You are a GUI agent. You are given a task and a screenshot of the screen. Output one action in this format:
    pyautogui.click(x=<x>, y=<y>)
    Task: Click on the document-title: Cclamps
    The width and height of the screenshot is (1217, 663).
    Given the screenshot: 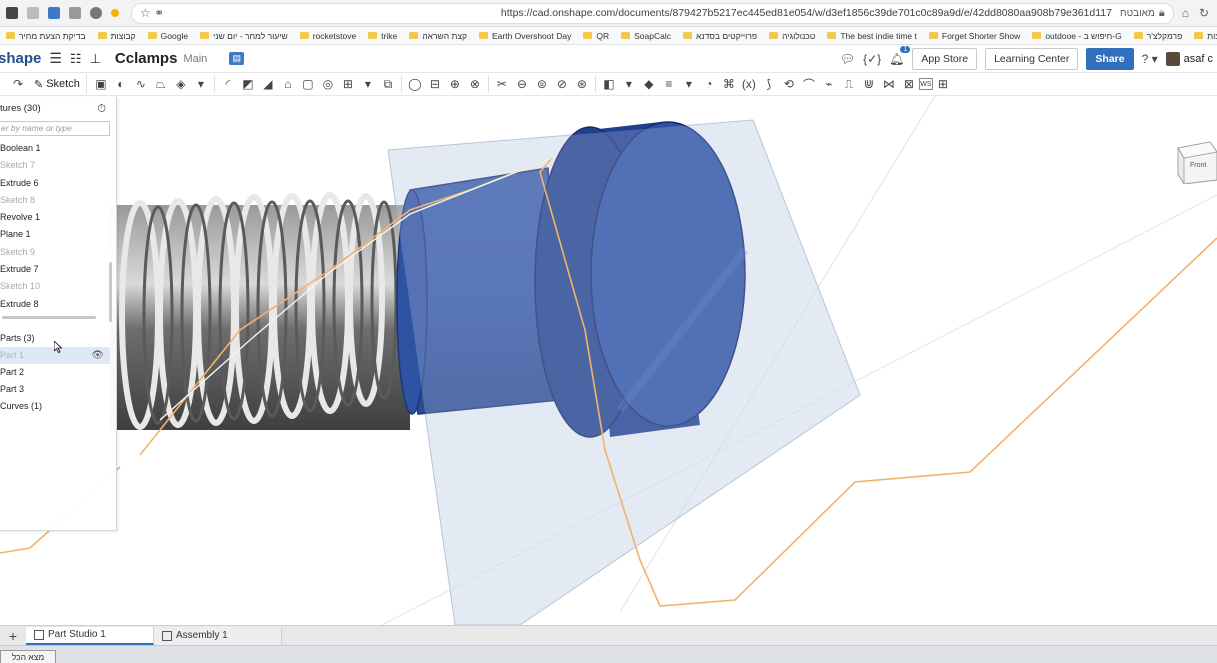 What is the action you would take?
    pyautogui.click(x=146, y=58)
    